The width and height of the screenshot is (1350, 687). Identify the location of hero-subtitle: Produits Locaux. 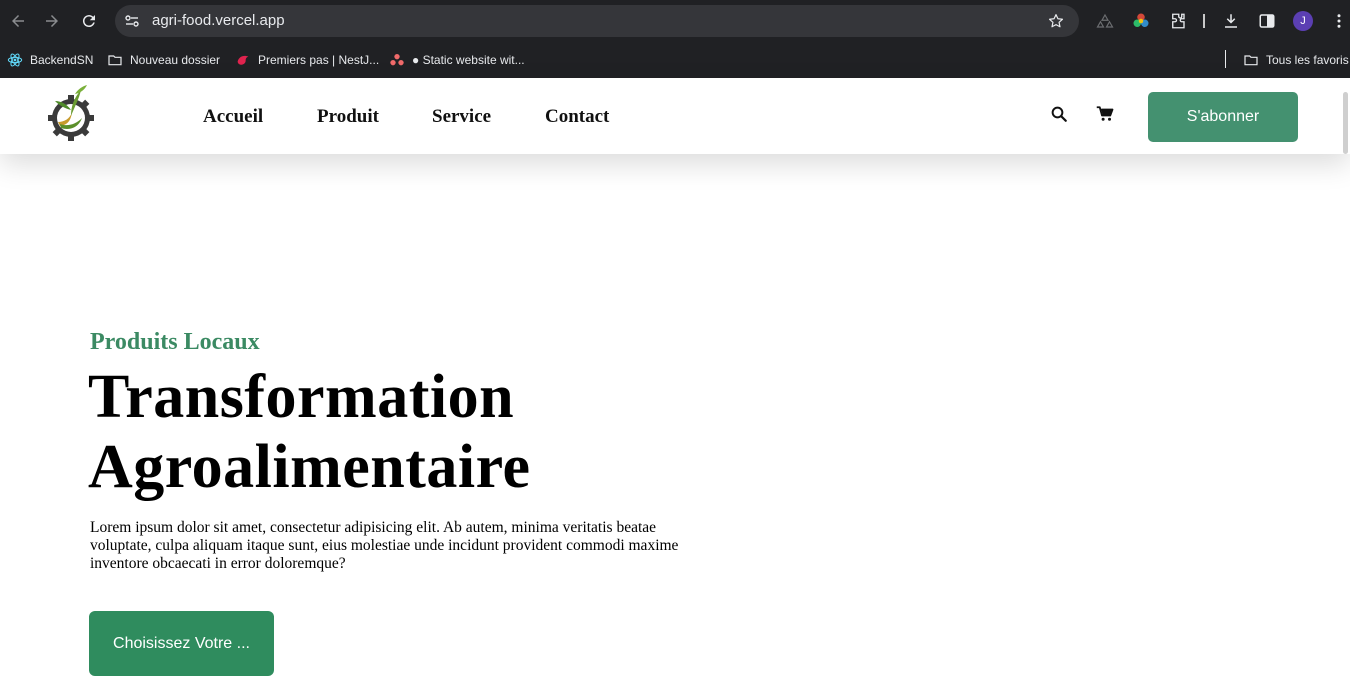
(175, 342).